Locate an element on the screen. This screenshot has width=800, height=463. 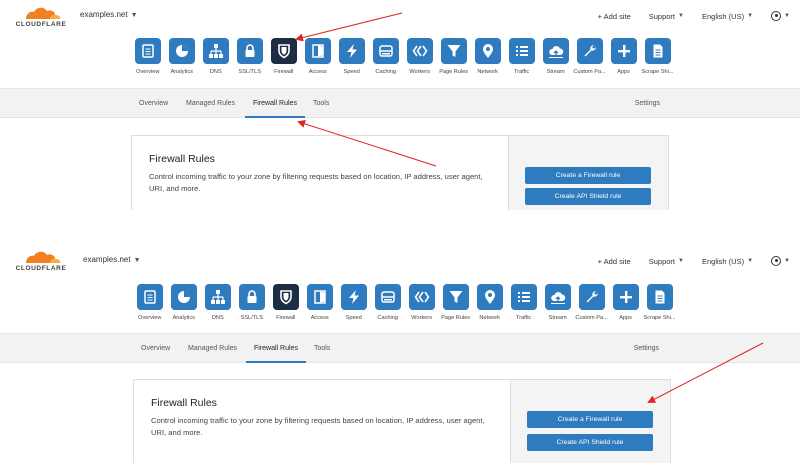
nav-app-label: Page Rules is located at coordinates (454, 72).